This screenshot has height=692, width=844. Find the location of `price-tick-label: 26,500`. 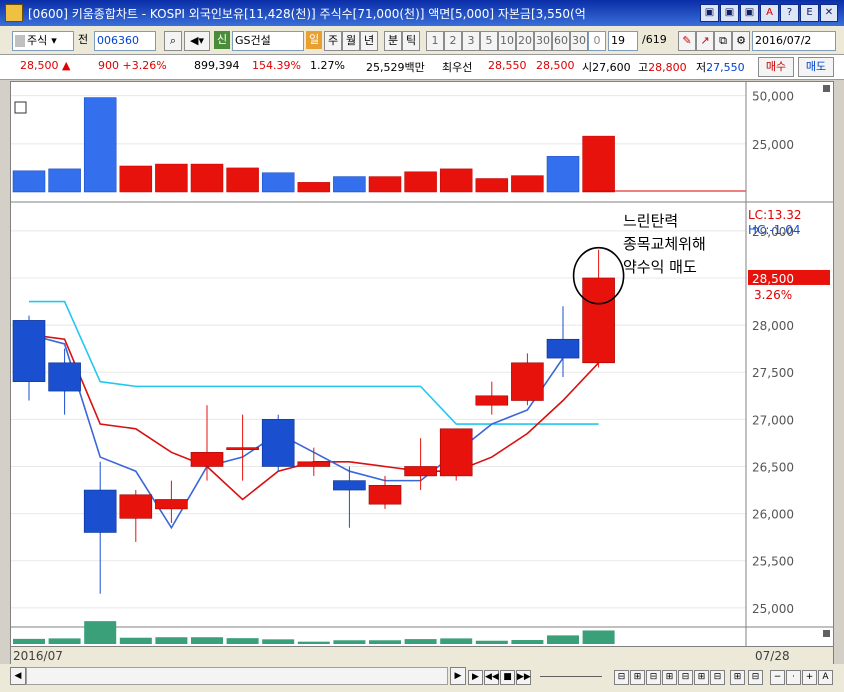

price-tick-label: 26,500 is located at coordinates (773, 467).